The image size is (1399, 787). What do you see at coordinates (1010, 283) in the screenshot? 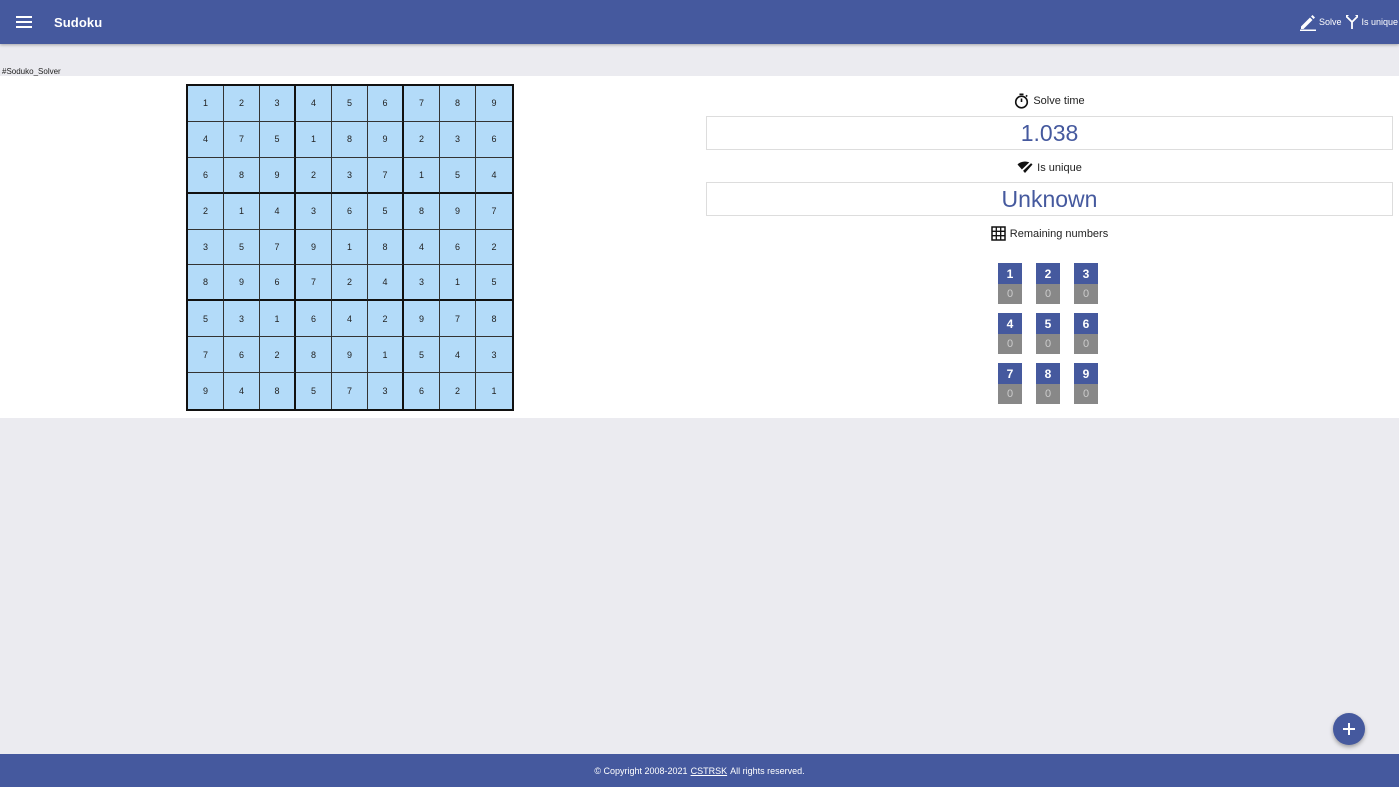
I see `remaining-number-tile: 10` at bounding box center [1010, 283].